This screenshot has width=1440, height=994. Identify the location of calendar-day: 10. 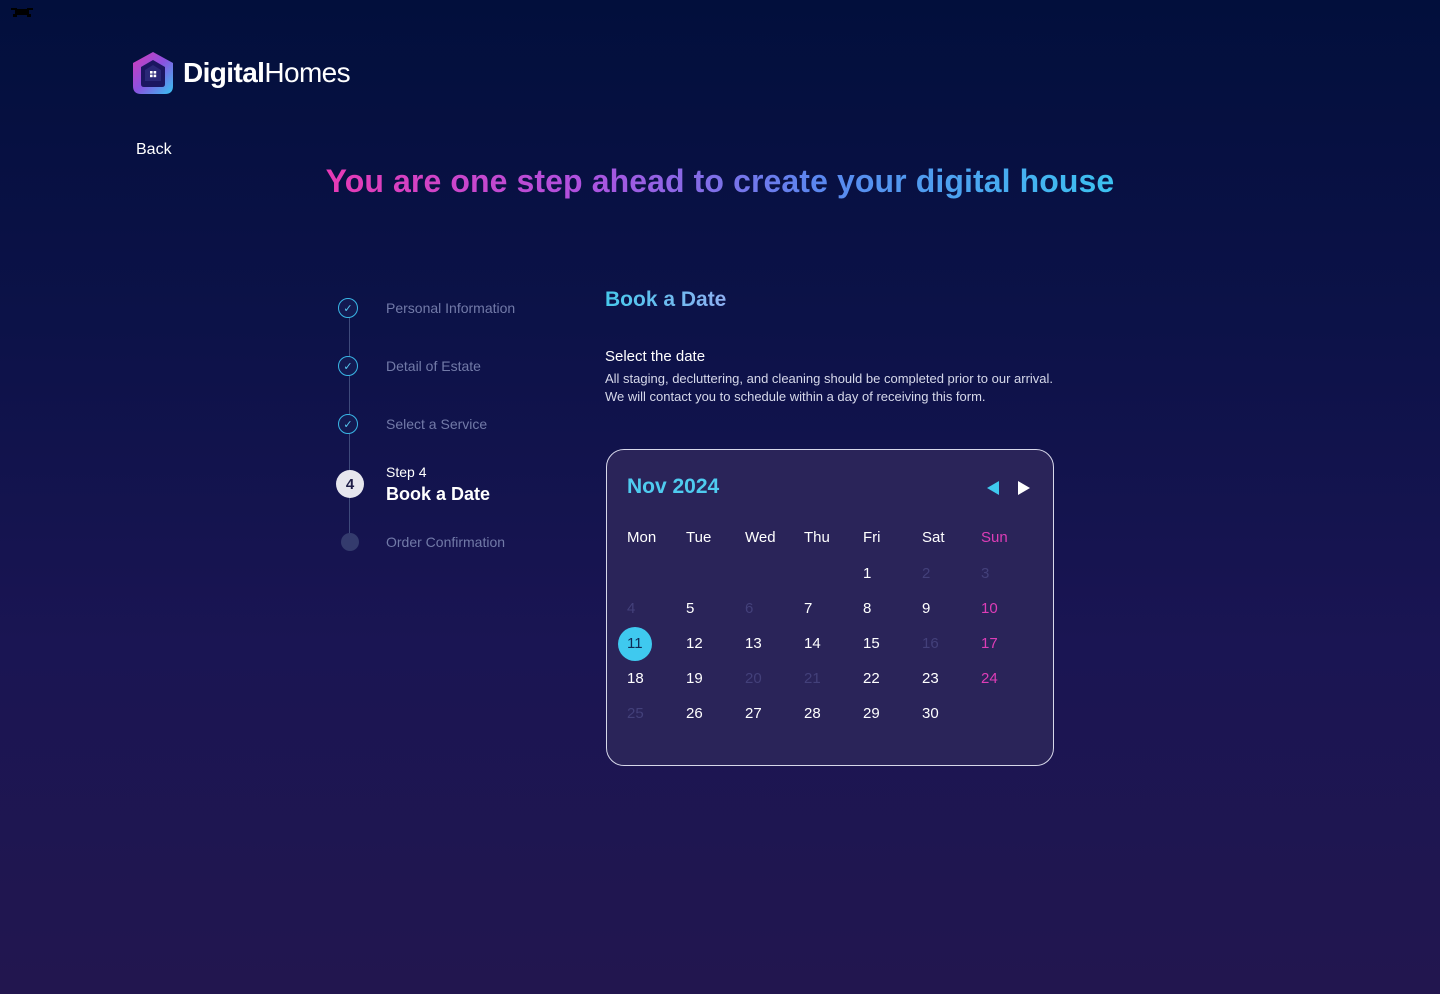
(989, 608).